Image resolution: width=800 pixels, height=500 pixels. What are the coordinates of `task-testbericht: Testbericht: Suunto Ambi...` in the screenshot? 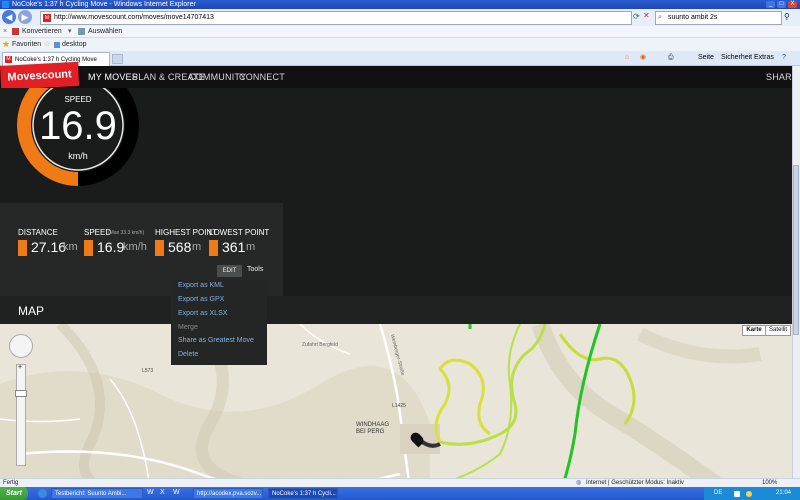 It's located at (97, 493).